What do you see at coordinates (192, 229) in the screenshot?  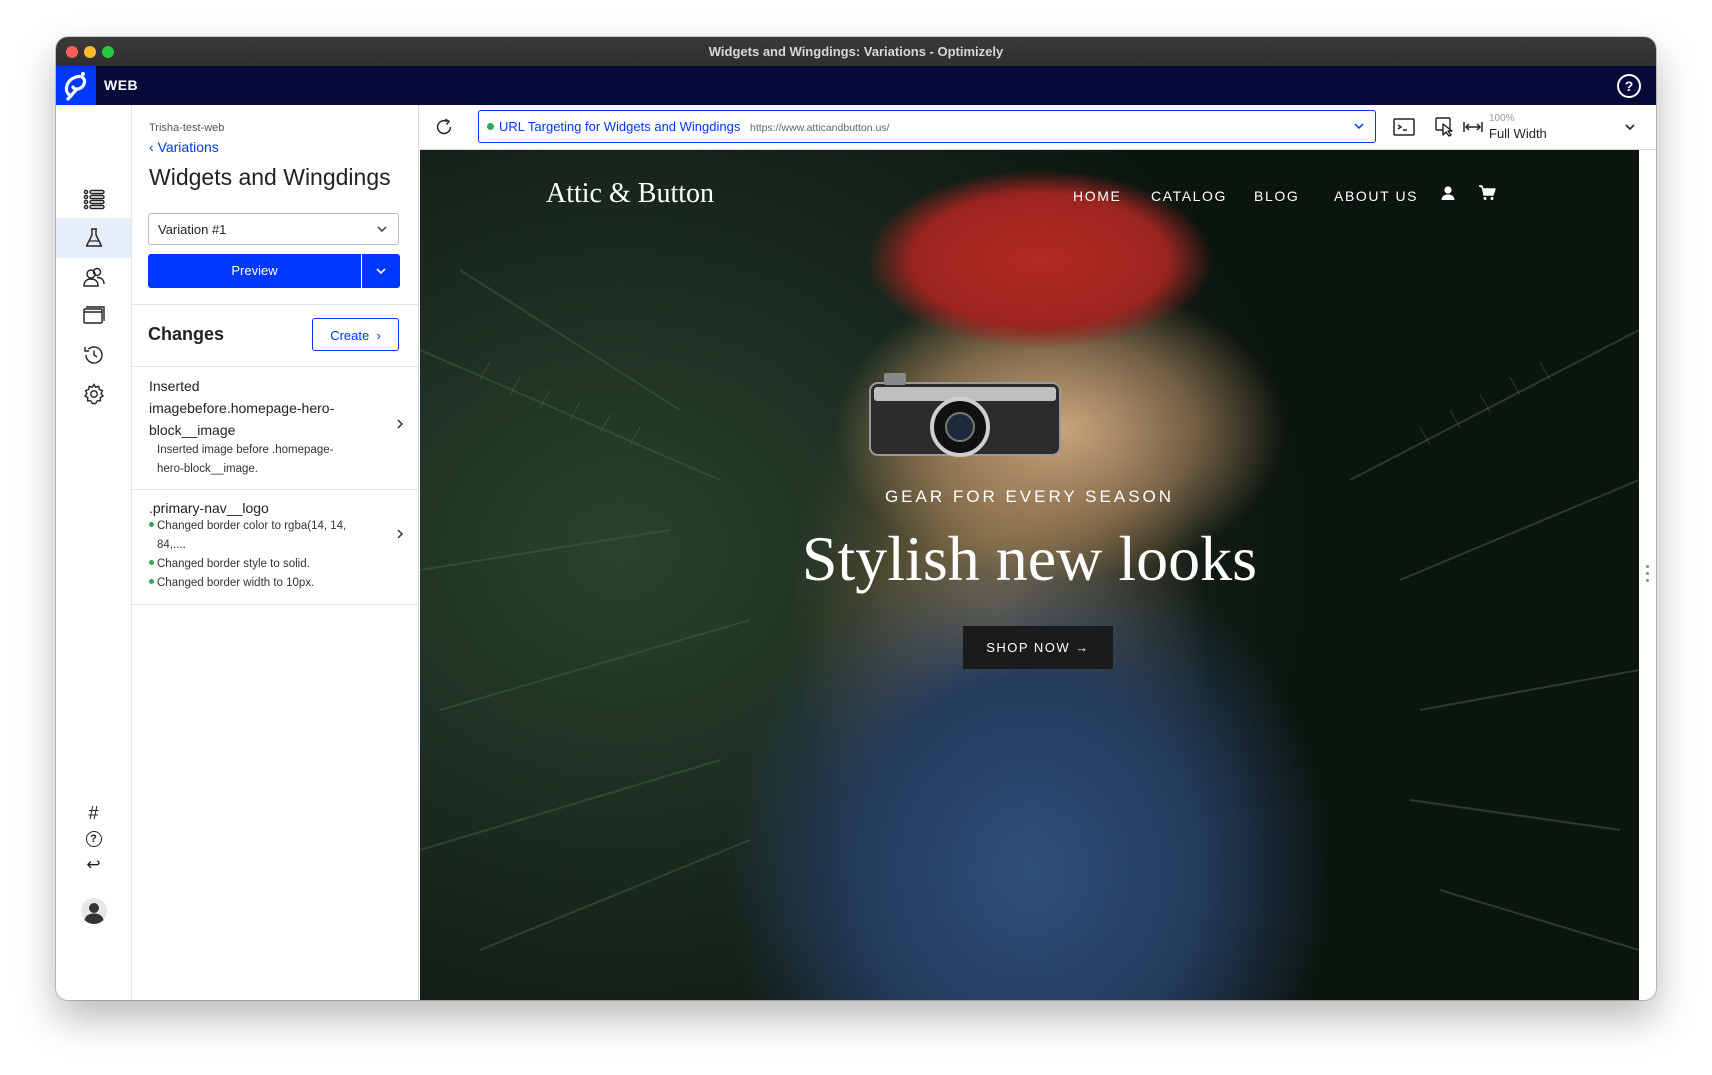 I see `variation-select-value: Variation #1` at bounding box center [192, 229].